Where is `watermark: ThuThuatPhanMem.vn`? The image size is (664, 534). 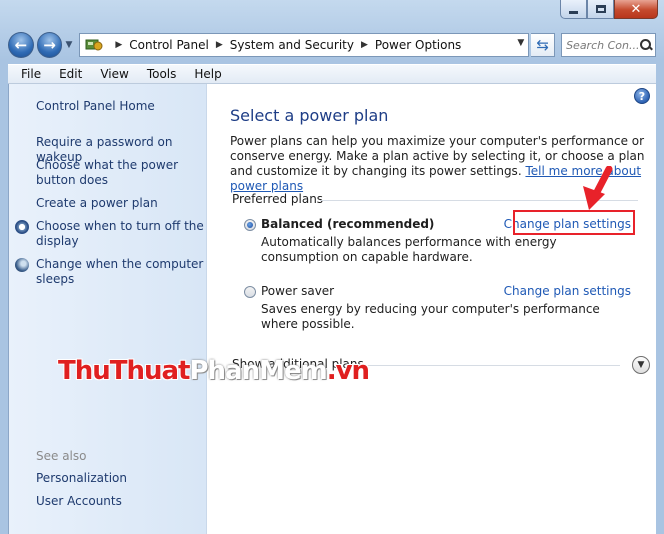
watermark: ThuThuatPhanMem.vn is located at coordinates (214, 371).